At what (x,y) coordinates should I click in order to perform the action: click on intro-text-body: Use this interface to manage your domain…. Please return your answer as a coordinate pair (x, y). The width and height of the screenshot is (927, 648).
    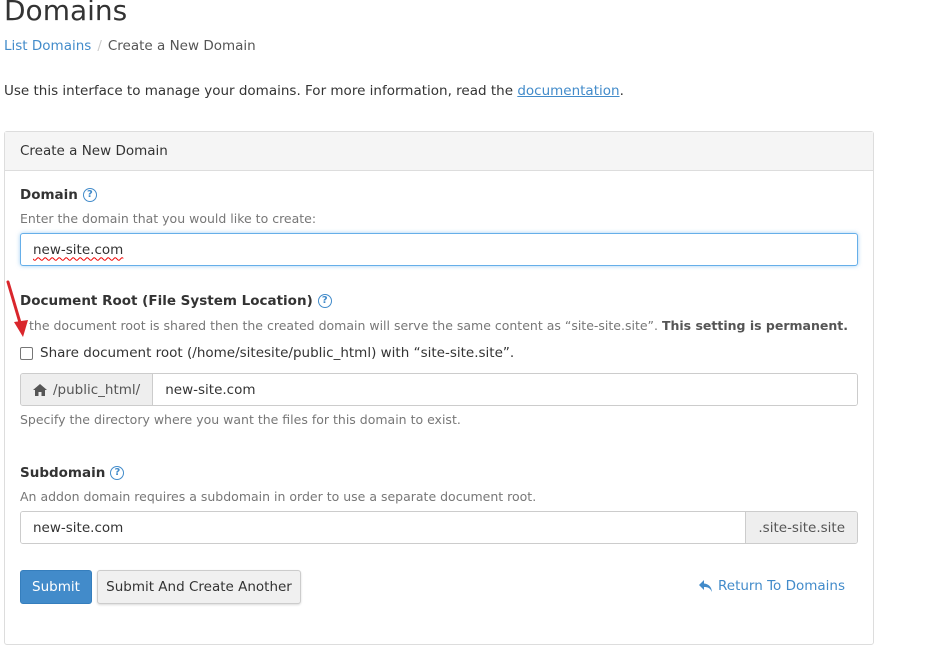
    Looking at the image, I should click on (261, 91).